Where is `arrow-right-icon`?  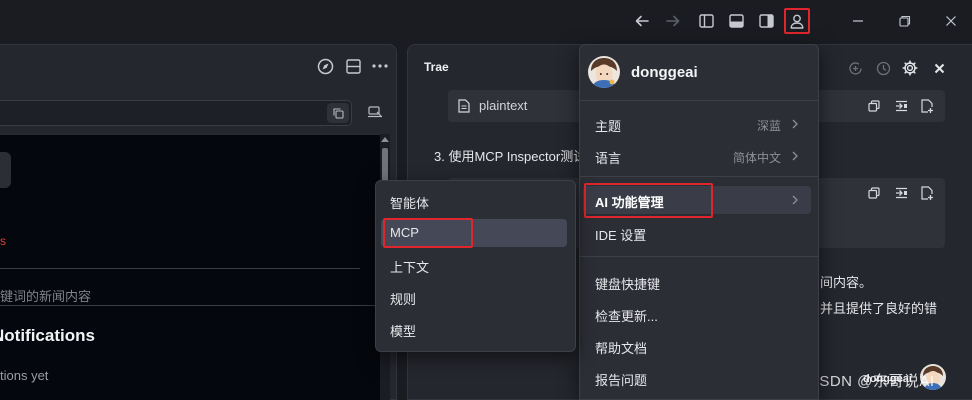 arrow-right-icon is located at coordinates (673, 21).